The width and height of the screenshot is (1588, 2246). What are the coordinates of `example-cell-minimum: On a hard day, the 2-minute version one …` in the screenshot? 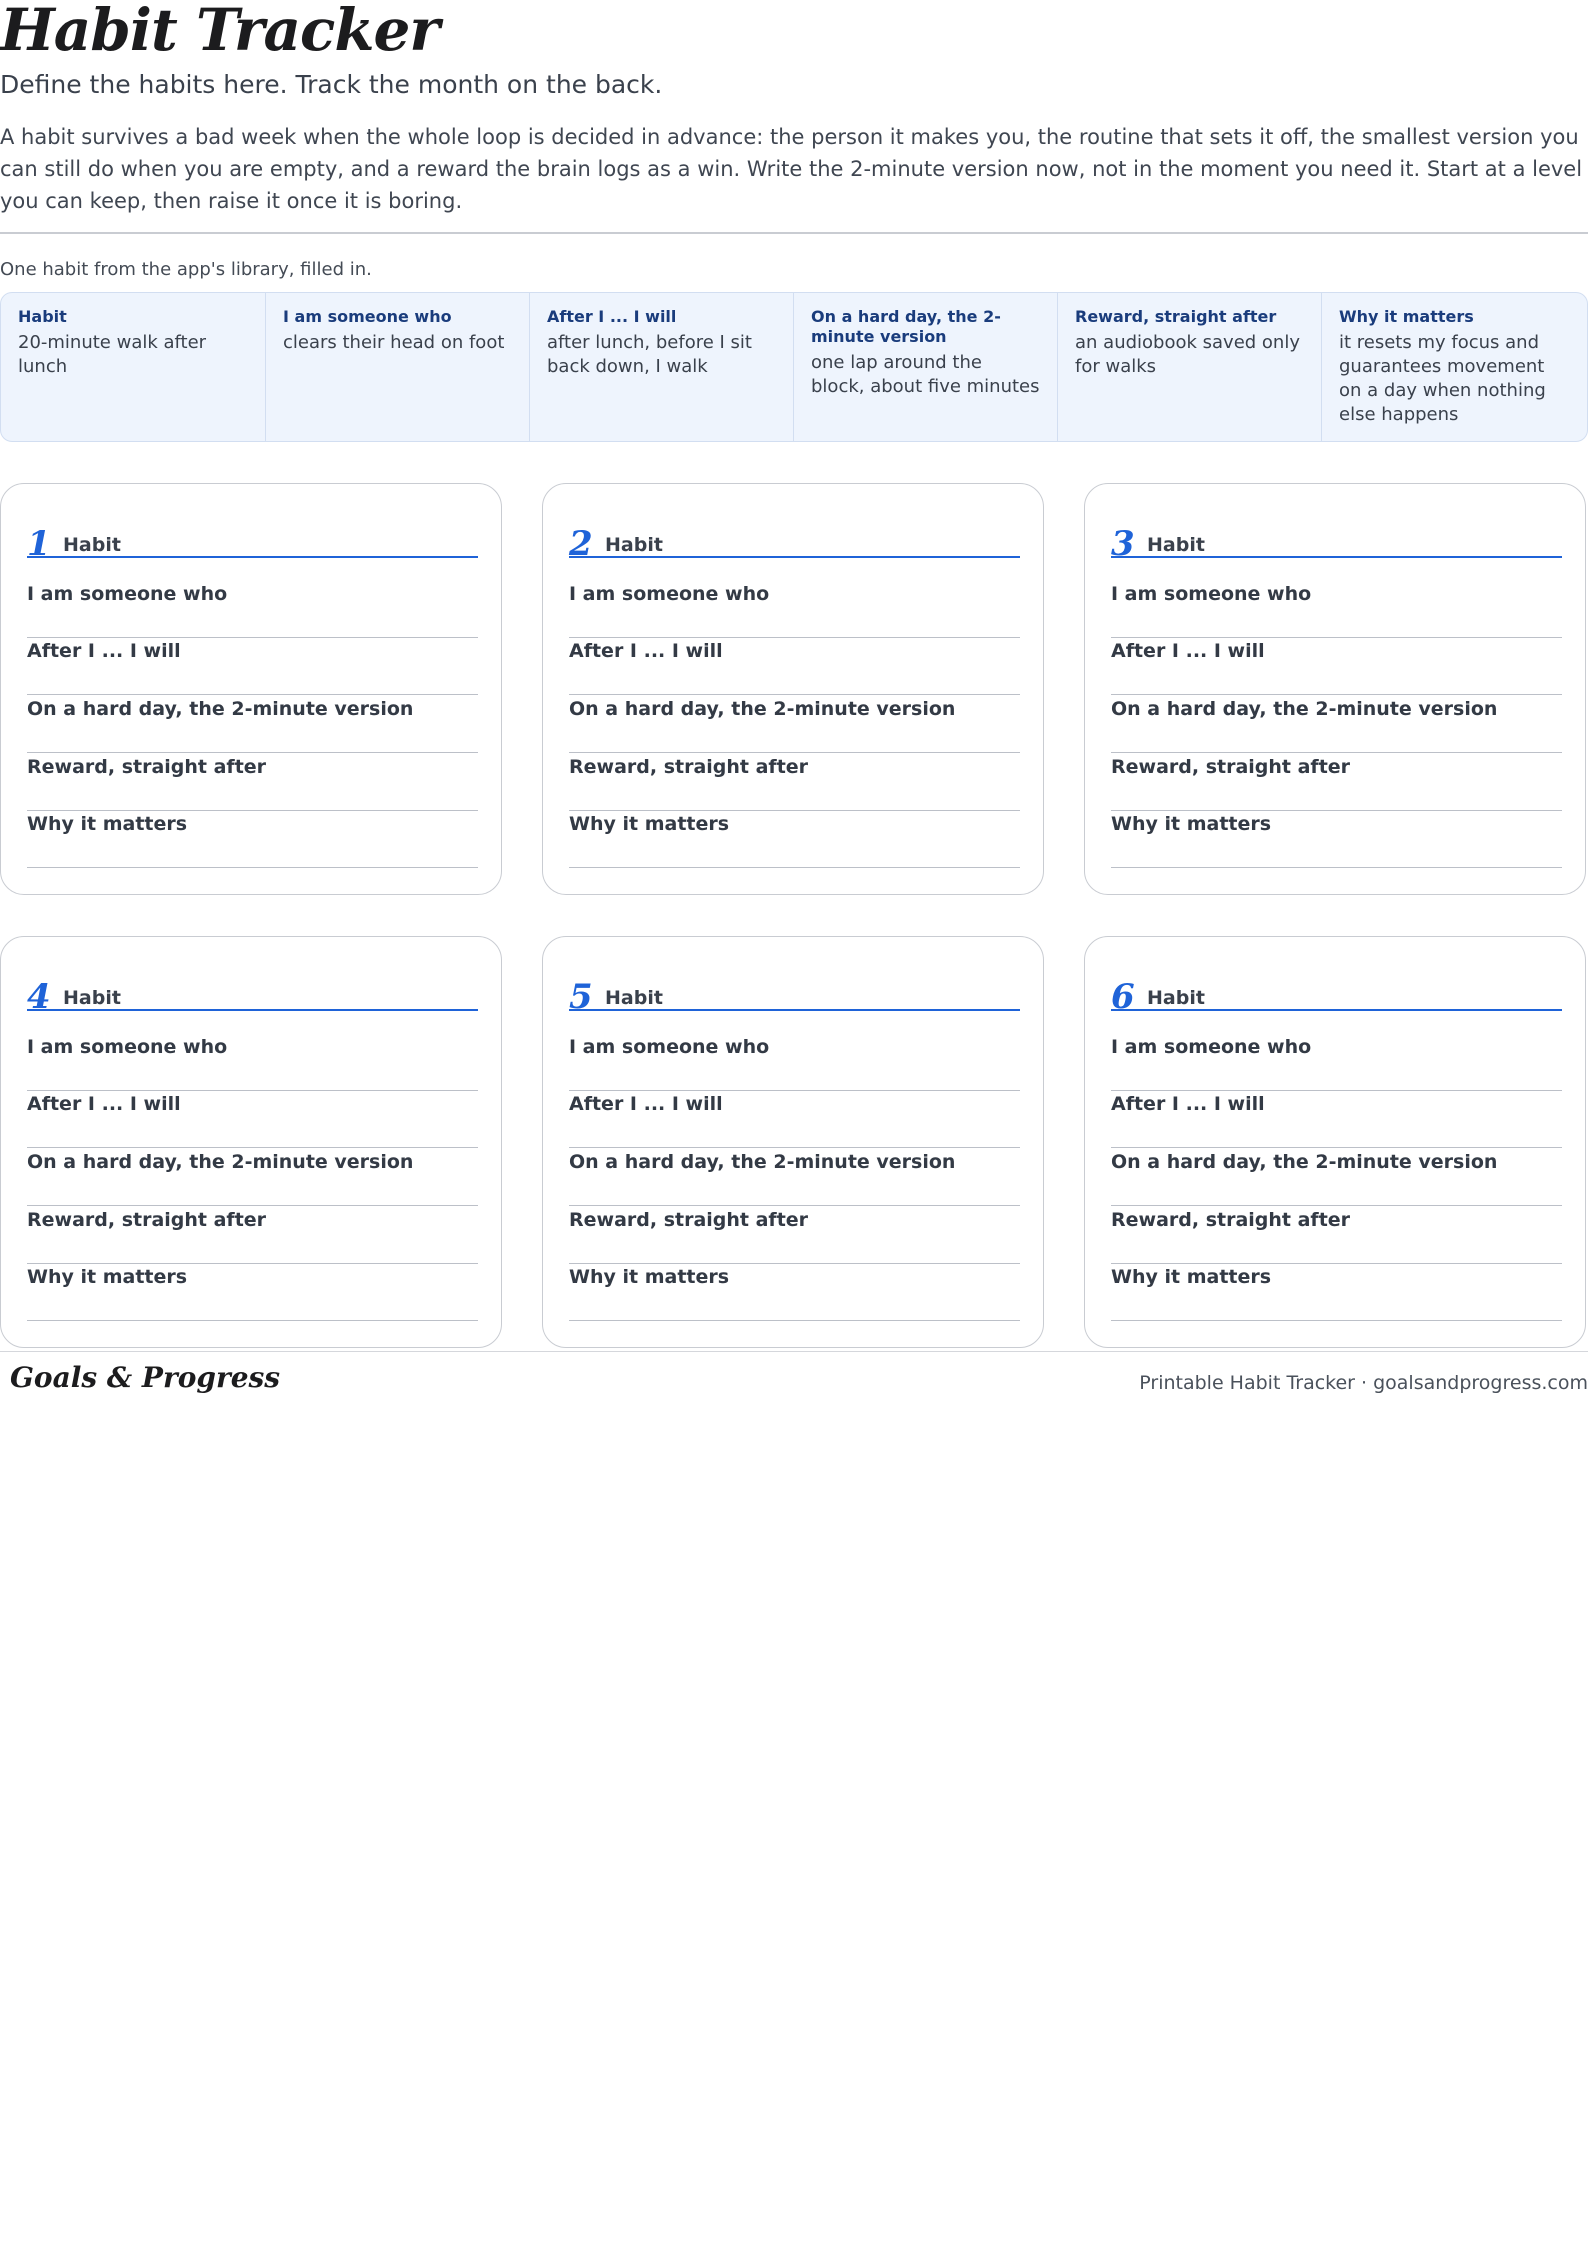 It's located at (925, 367).